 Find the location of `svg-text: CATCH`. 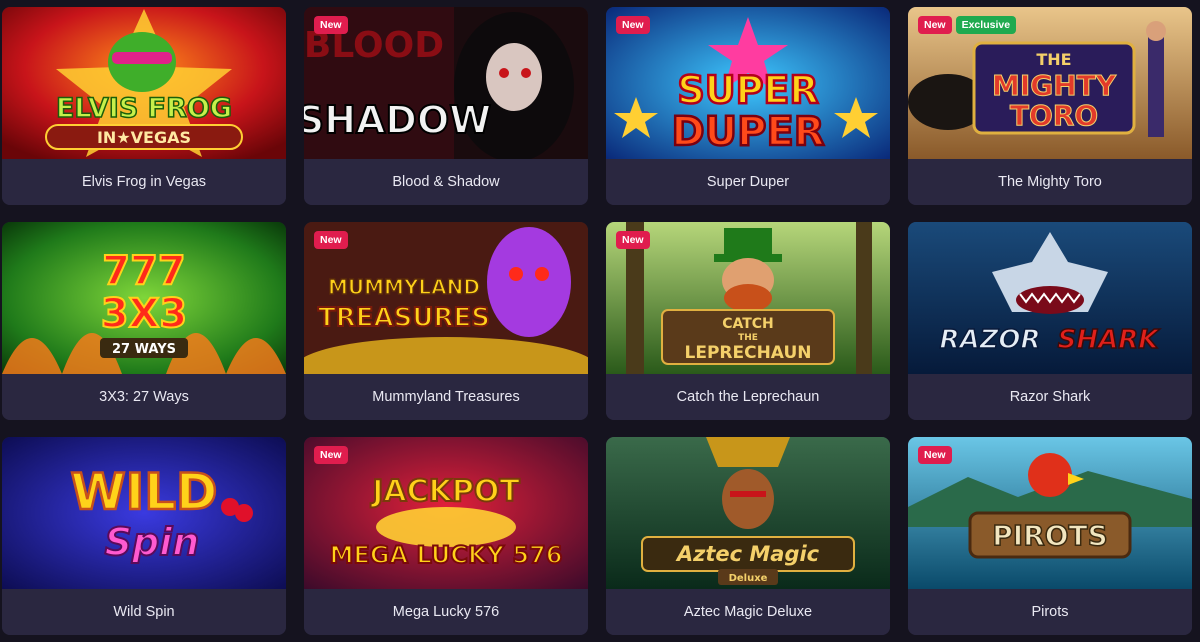

svg-text: CATCH is located at coordinates (748, 324).